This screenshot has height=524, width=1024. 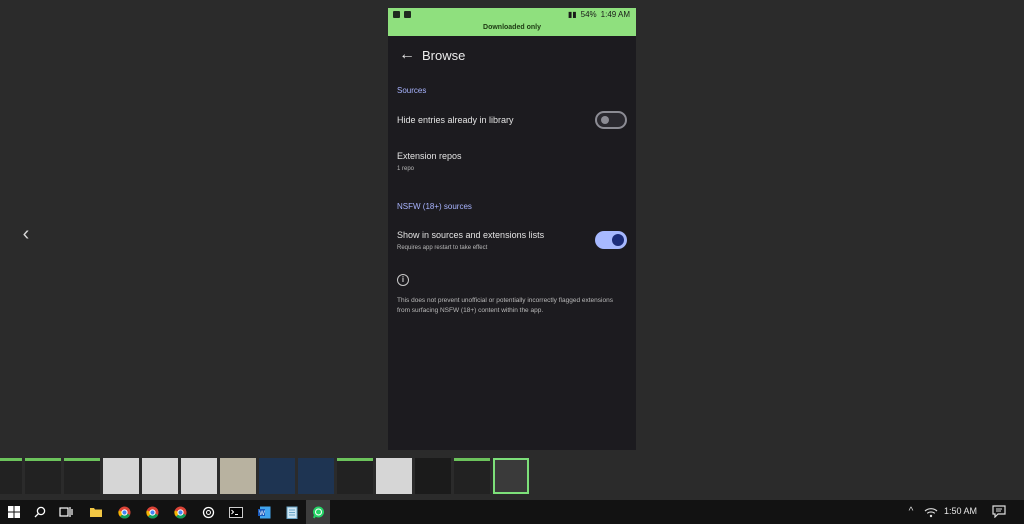 I want to click on app-notification-icon, so click(x=407, y=14).